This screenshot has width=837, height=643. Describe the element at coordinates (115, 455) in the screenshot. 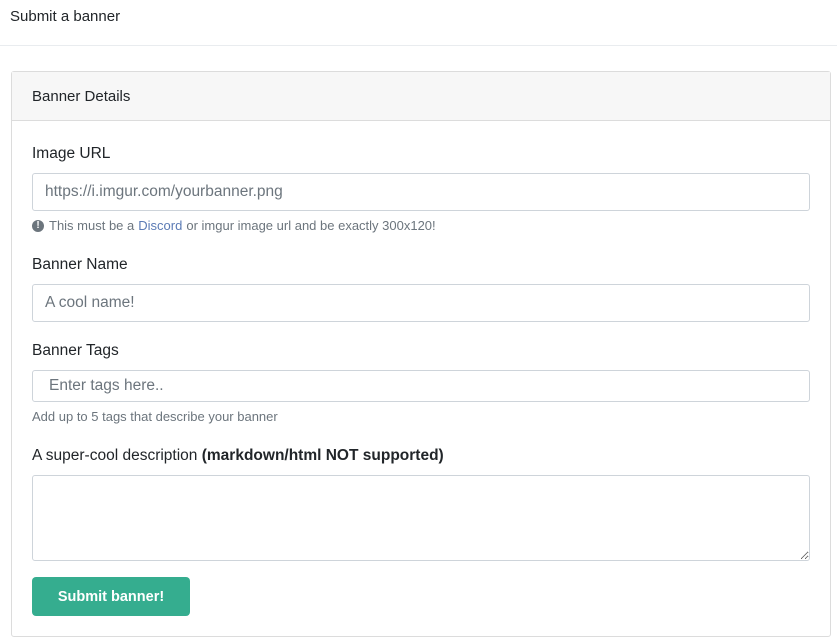

I see `description-label-text: A super-cool description` at that location.